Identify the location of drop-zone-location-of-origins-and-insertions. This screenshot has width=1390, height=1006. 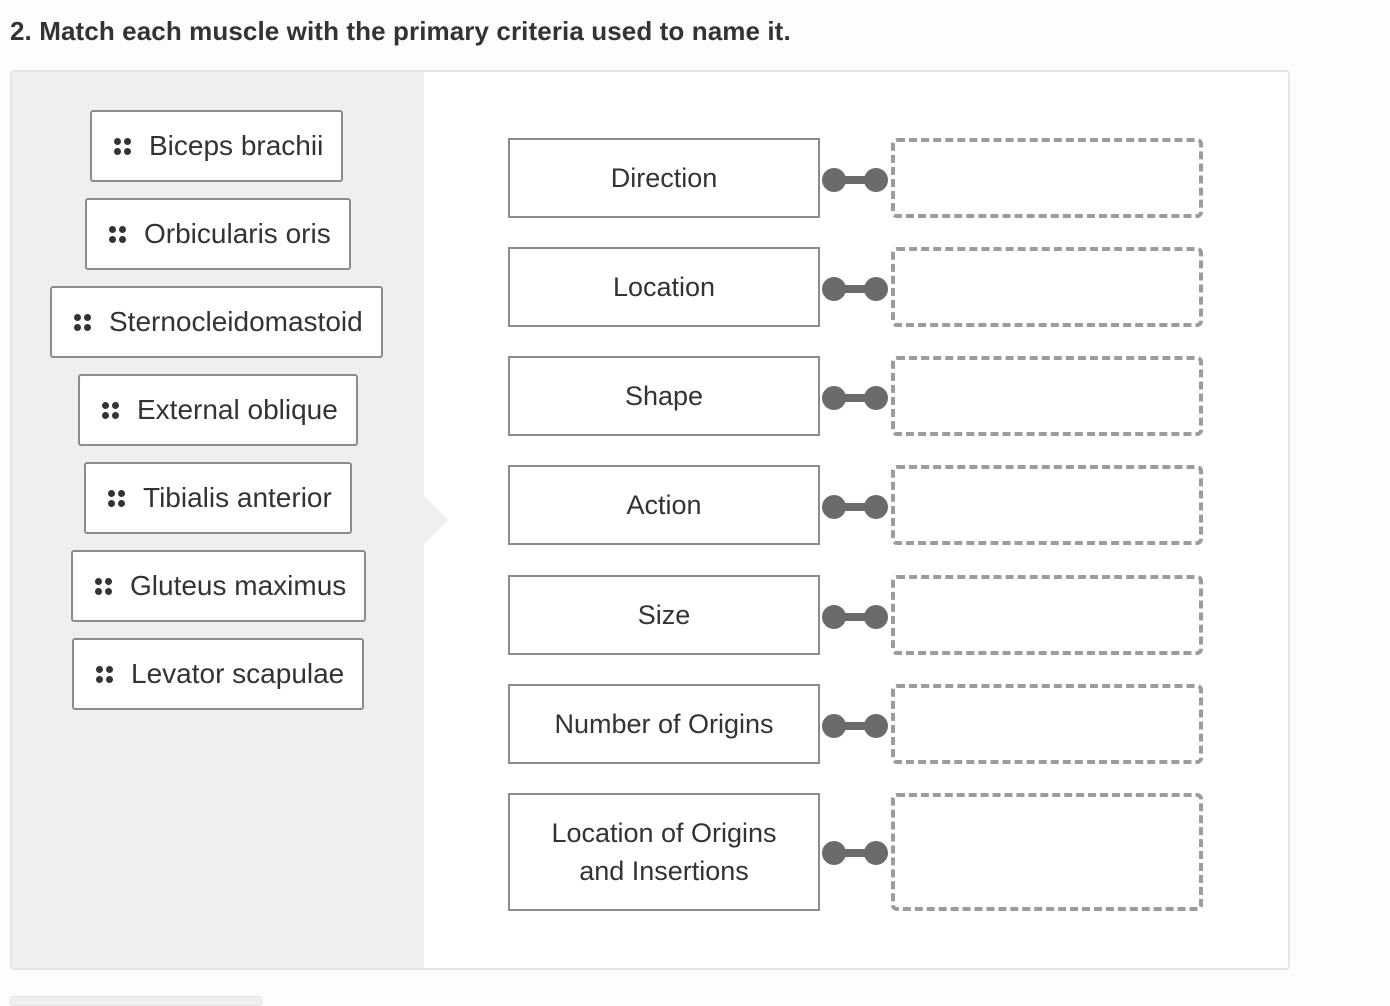
(1047, 852).